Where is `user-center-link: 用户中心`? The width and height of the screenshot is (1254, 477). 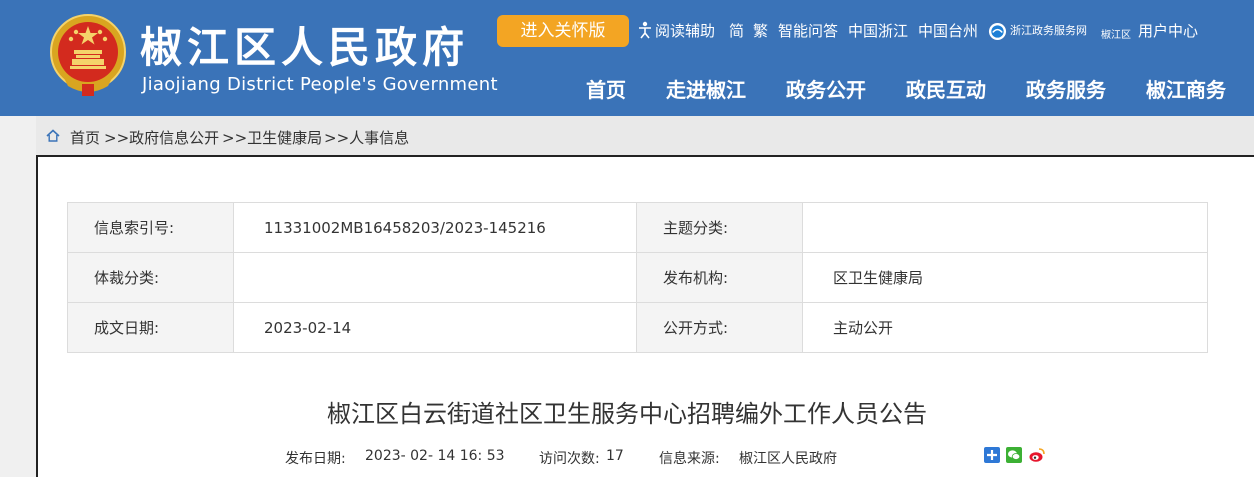
user-center-link: 用户中心 is located at coordinates (1168, 31).